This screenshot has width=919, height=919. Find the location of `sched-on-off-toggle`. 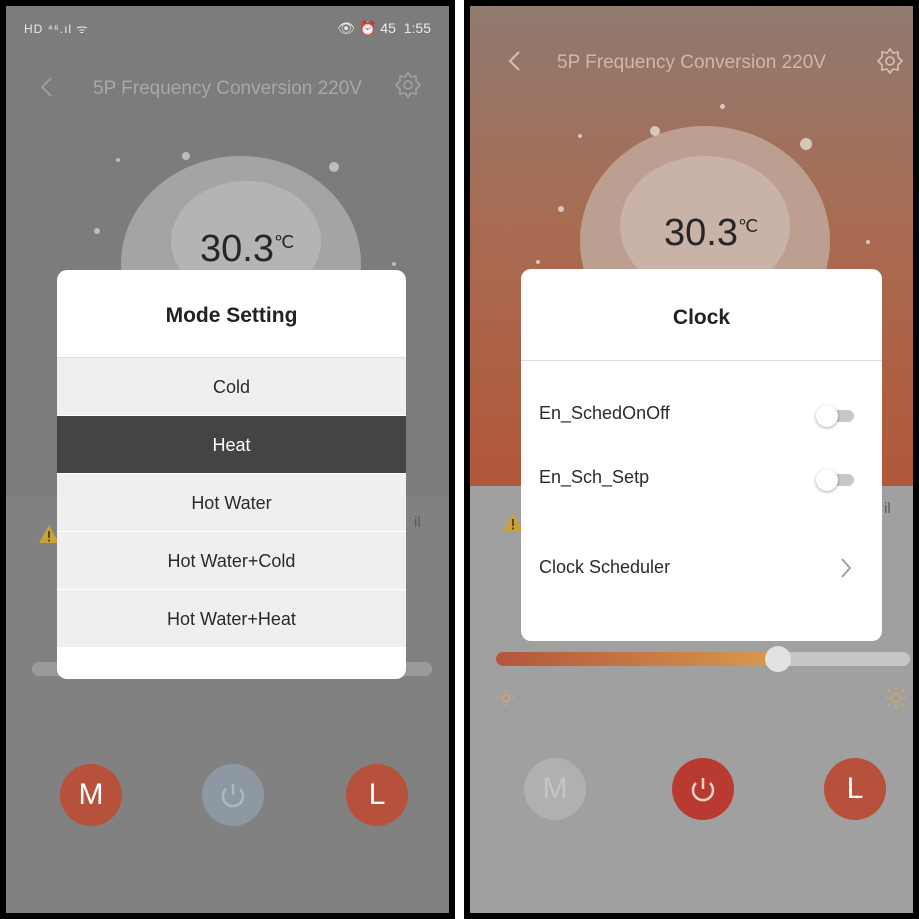

sched-on-off-toggle is located at coordinates (836, 416).